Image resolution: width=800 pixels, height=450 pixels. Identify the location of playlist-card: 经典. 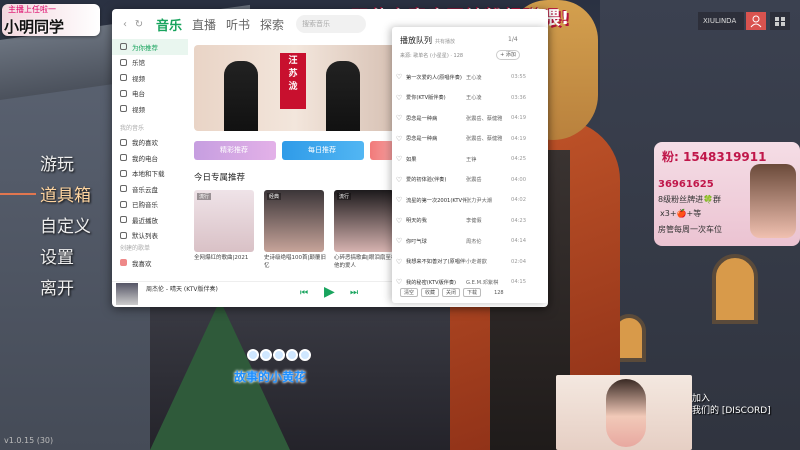
(294, 221).